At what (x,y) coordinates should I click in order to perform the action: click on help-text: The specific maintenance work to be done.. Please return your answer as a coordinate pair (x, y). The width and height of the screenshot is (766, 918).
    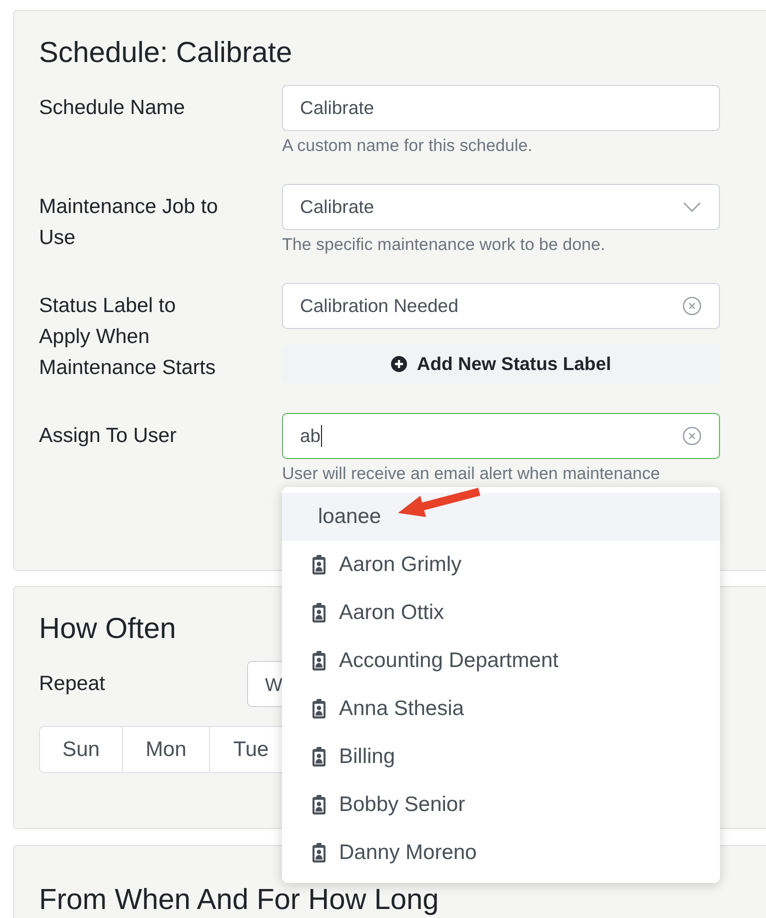
    Looking at the image, I should click on (444, 245).